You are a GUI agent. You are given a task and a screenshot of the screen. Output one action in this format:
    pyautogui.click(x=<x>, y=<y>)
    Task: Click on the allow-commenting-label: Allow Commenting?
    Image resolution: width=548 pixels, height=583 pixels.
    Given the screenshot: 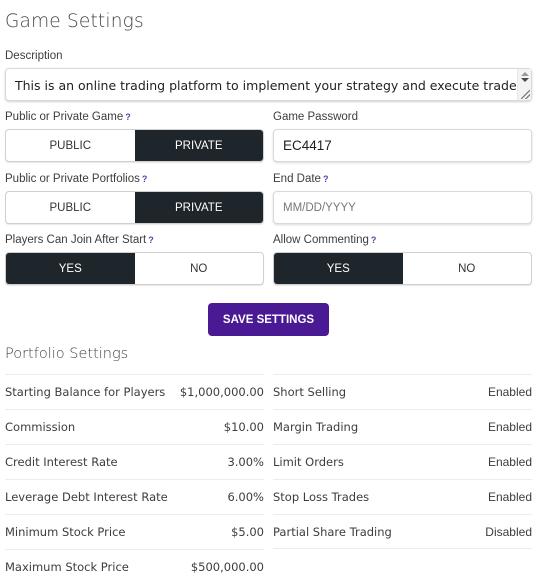 What is the action you would take?
    pyautogui.click(x=324, y=240)
    